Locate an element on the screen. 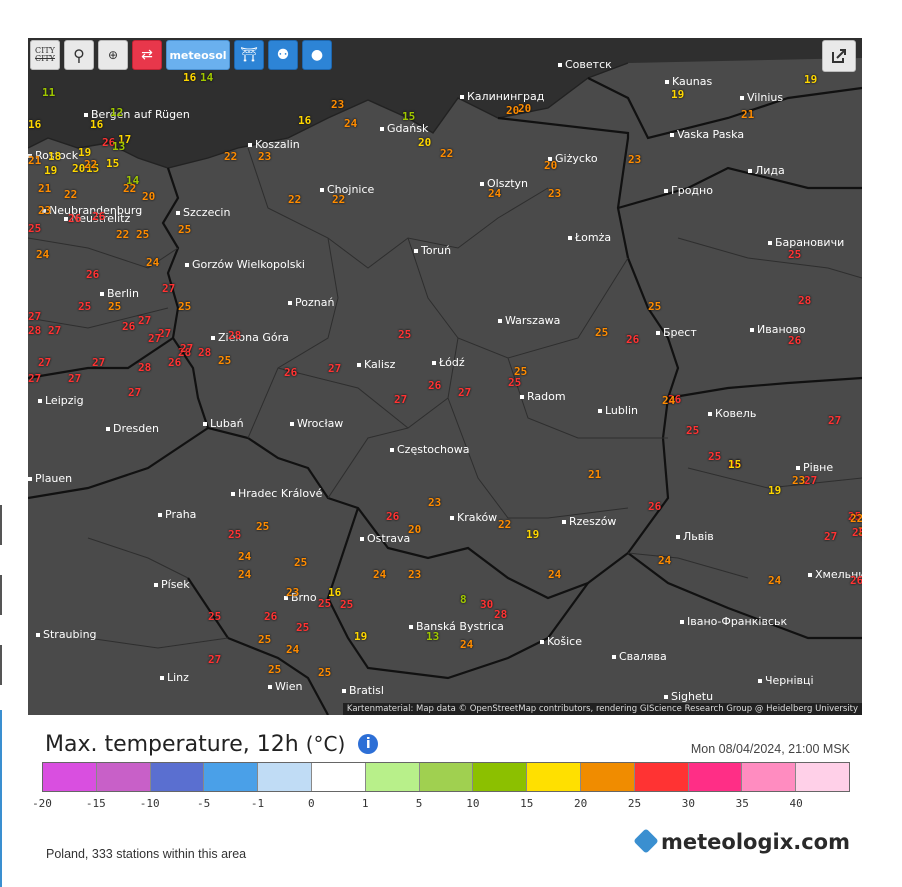 The image size is (902, 887). temperature-marker: 30 is located at coordinates (486, 604).